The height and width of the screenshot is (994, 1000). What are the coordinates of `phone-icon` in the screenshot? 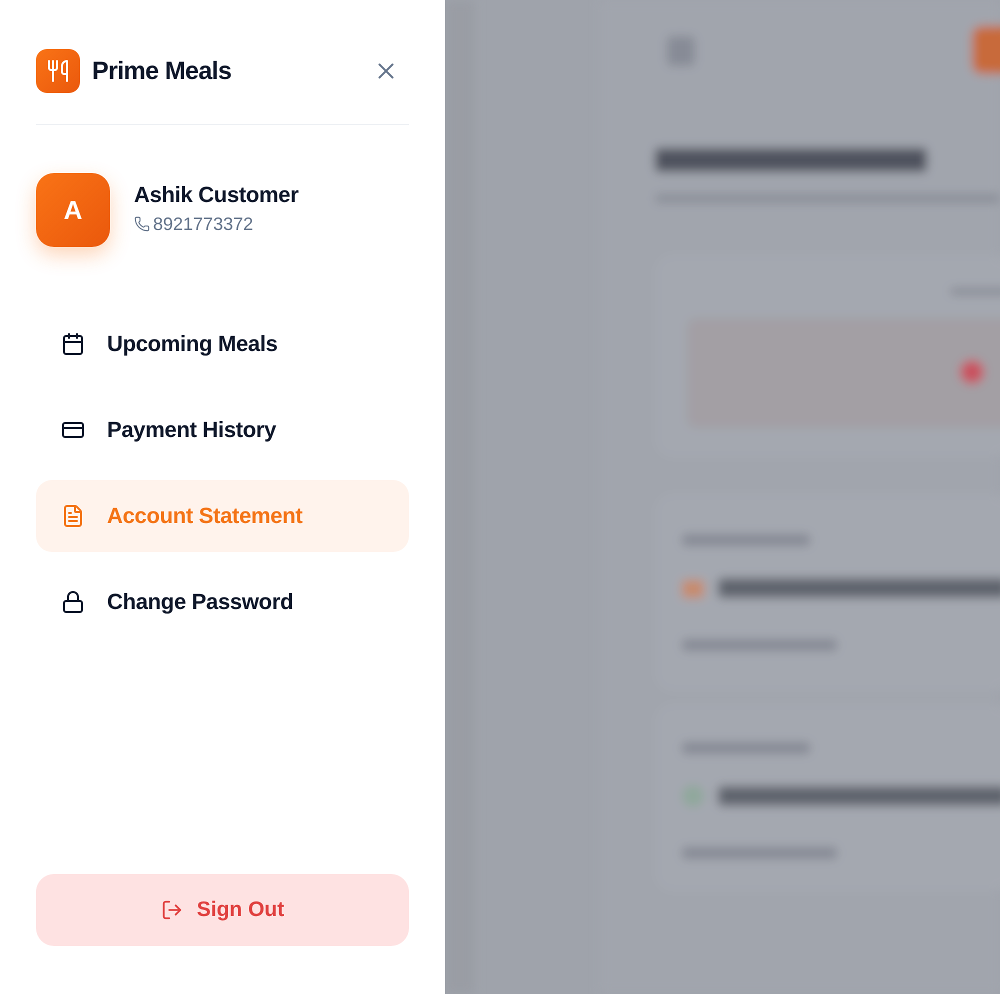 It's located at (142, 224).